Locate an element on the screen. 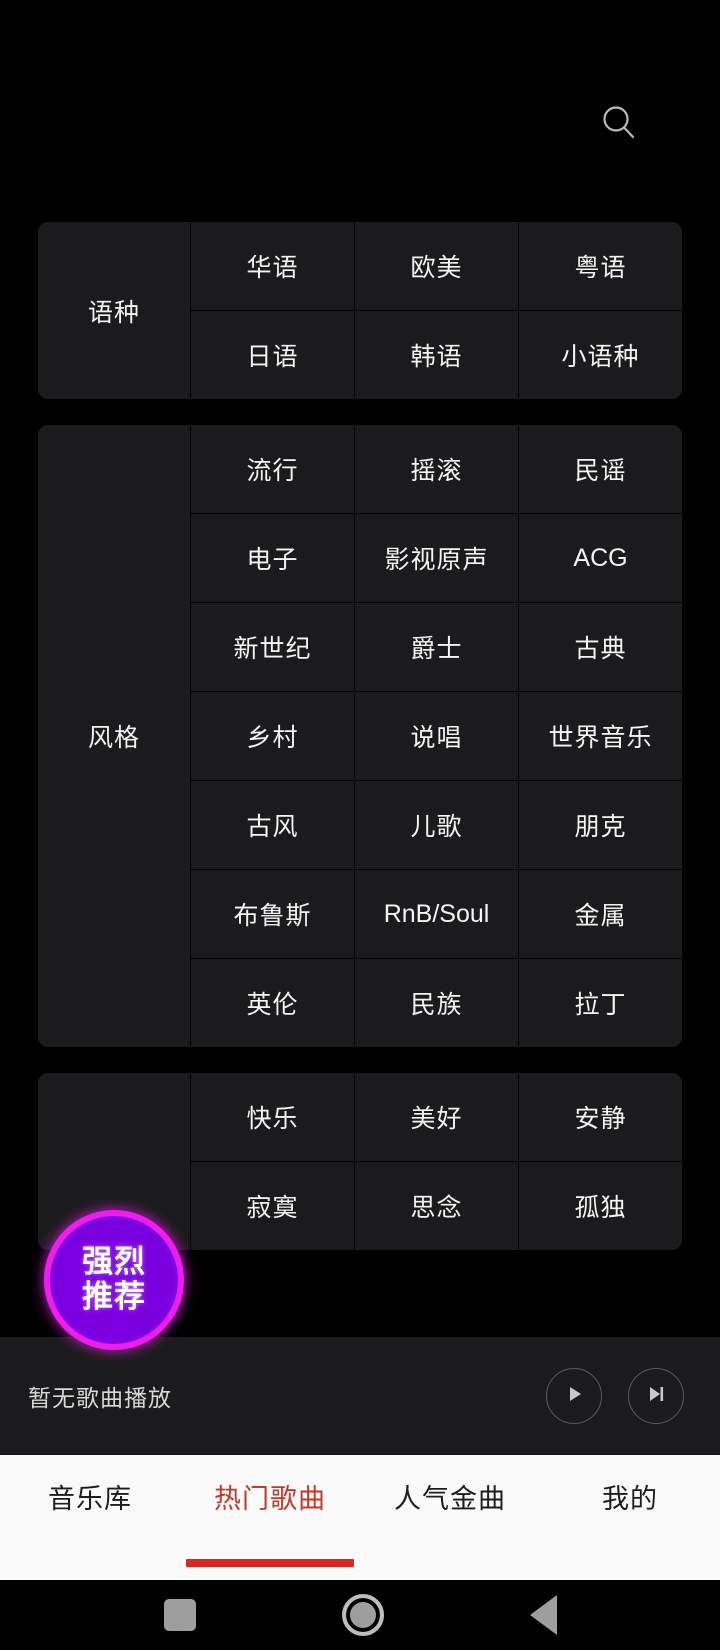 The image size is (720, 1650). tab-hot-songs: 热门歌曲 is located at coordinates (270, 1517).